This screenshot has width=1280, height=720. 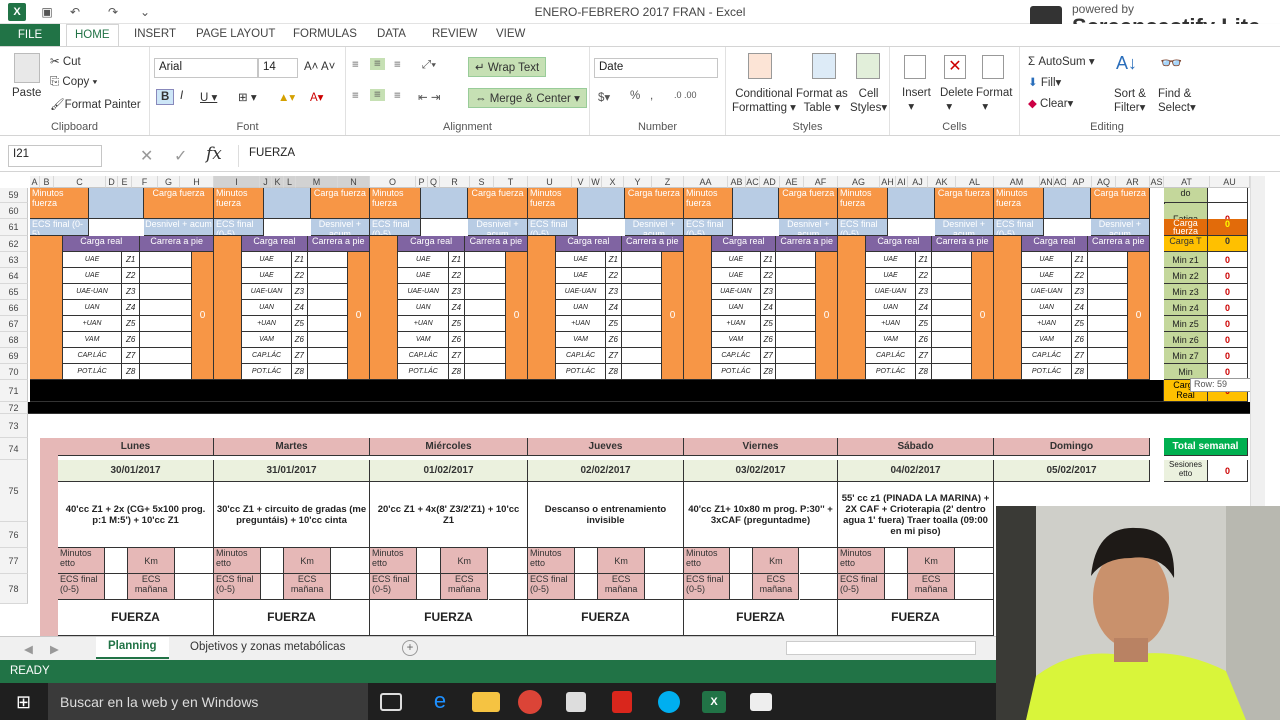 What do you see at coordinates (1206, 447) in the screenshot?
I see `total-semanal-header: Total semanal` at bounding box center [1206, 447].